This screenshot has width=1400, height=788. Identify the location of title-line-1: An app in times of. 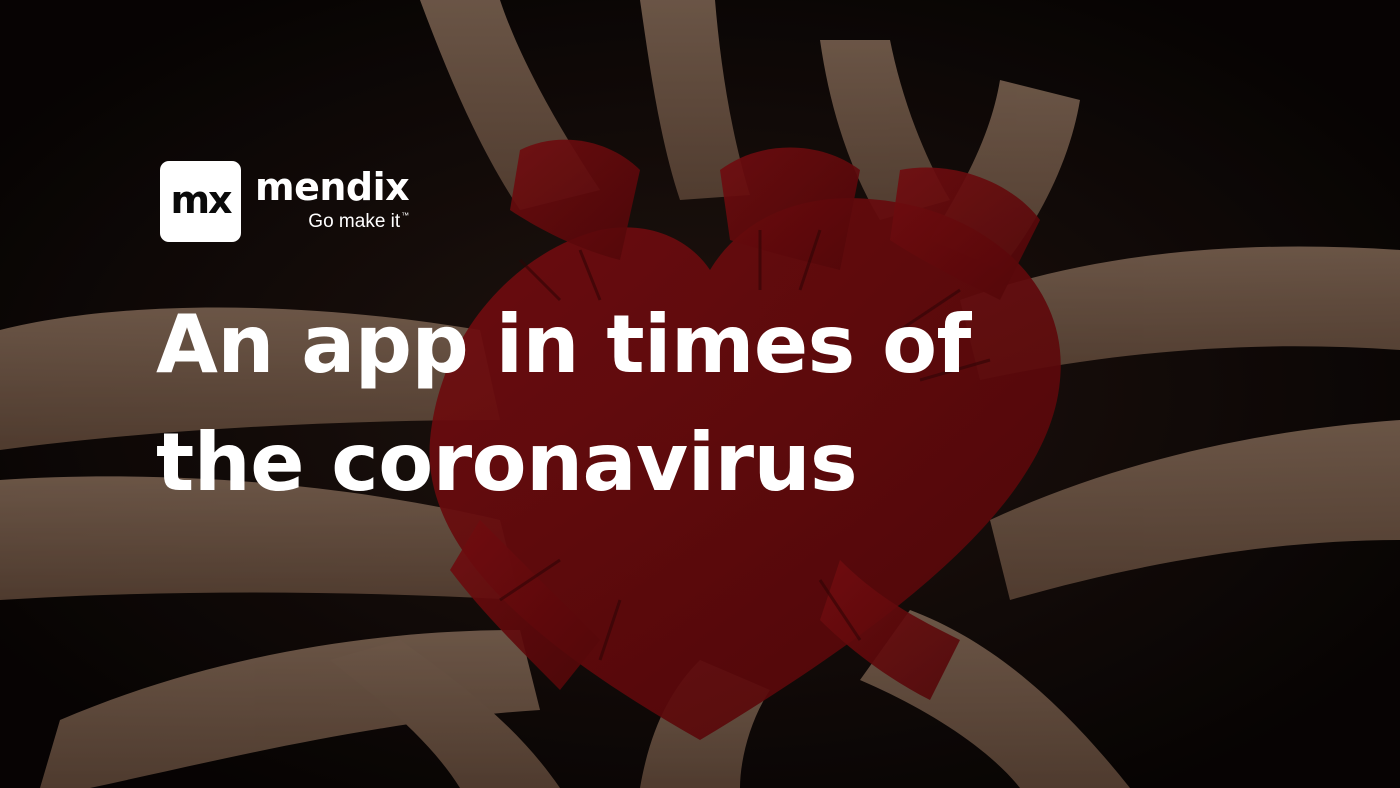
(563, 344).